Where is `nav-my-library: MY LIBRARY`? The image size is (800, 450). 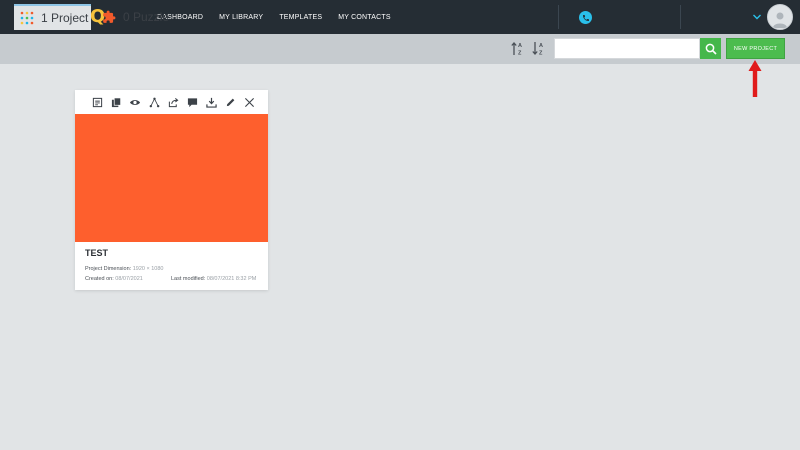 nav-my-library: MY LIBRARY is located at coordinates (241, 17).